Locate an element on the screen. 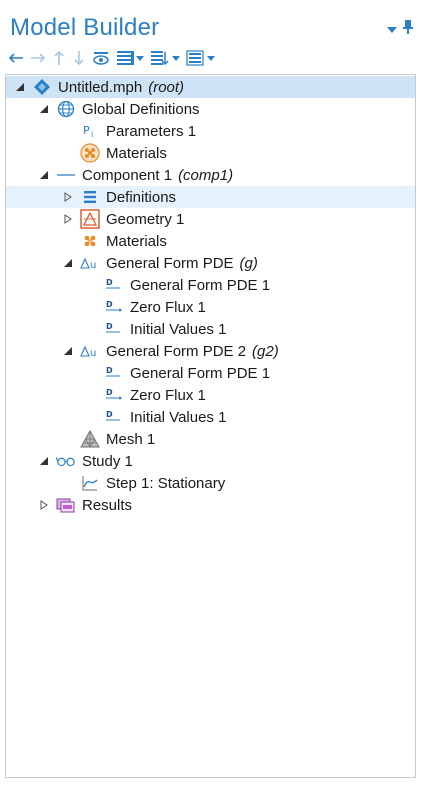 The image size is (423, 788). tree-node-definitions: Definitions is located at coordinates (210, 197).